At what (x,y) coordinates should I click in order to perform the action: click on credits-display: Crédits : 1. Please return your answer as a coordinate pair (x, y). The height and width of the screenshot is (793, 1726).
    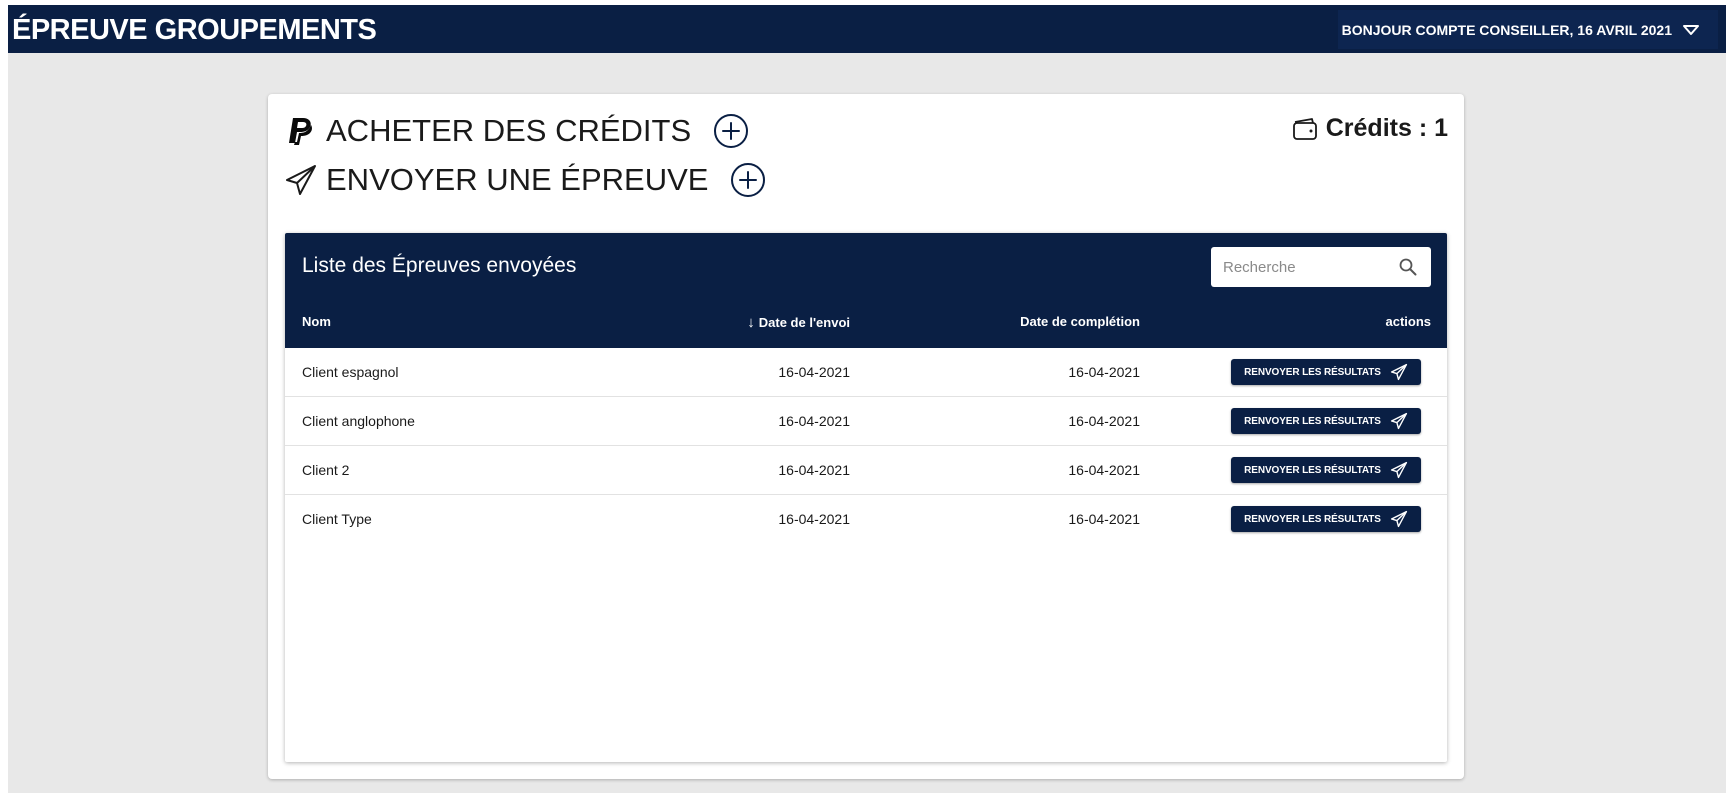
    Looking at the image, I should click on (1370, 128).